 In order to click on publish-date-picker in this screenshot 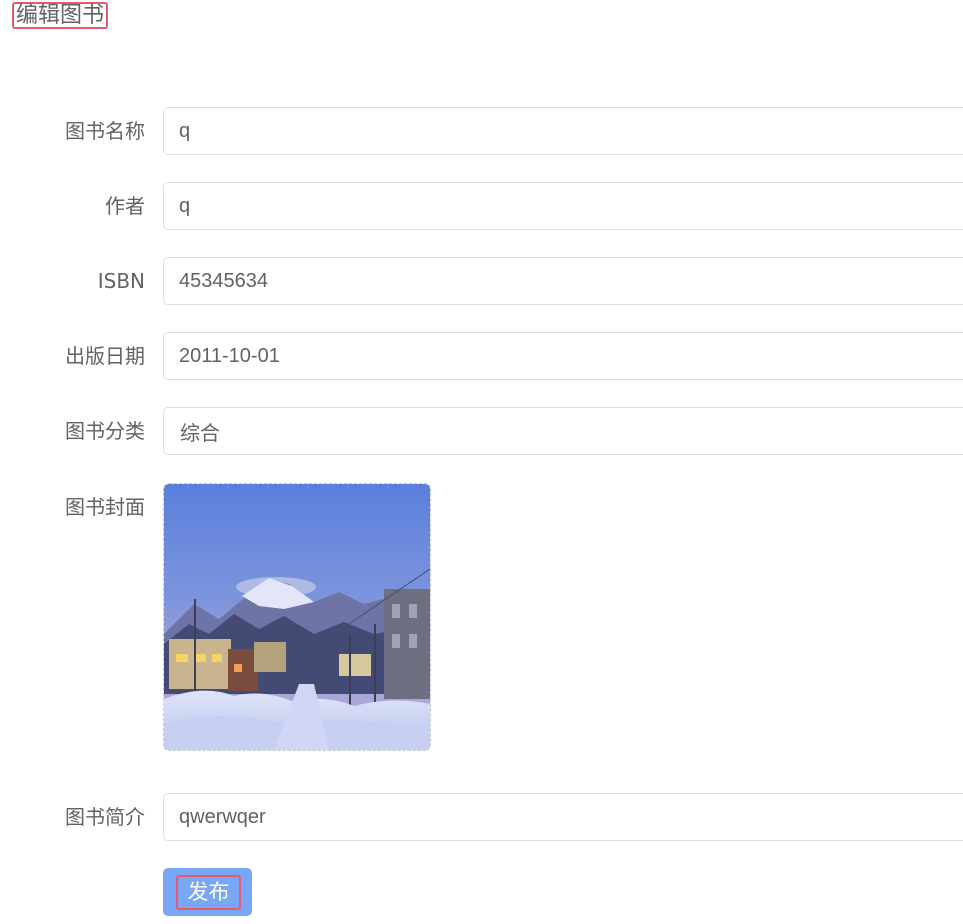, I will do `click(563, 356)`.